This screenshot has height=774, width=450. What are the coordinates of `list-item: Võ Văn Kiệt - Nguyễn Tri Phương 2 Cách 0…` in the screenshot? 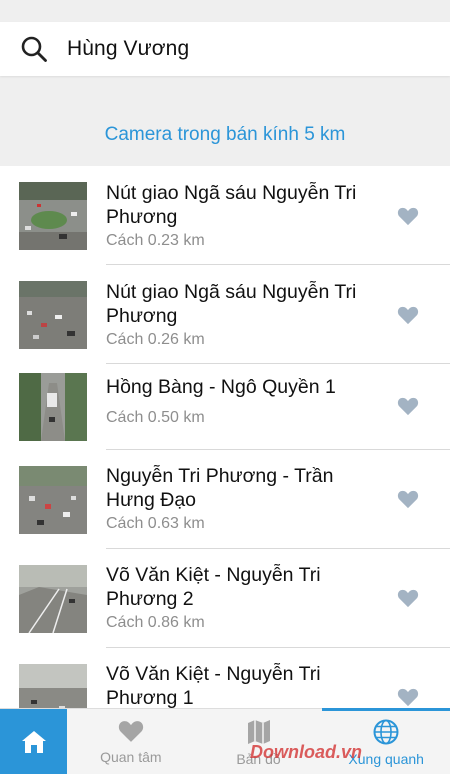 It's located at (225, 598).